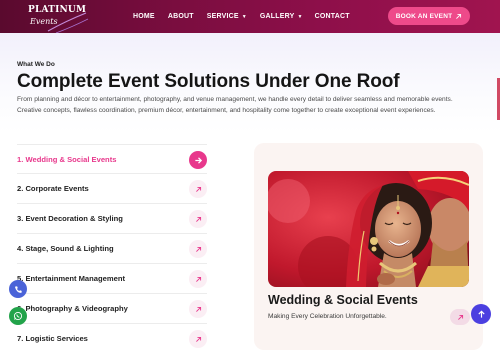  I want to click on wedding-couple-photo, so click(368, 229).